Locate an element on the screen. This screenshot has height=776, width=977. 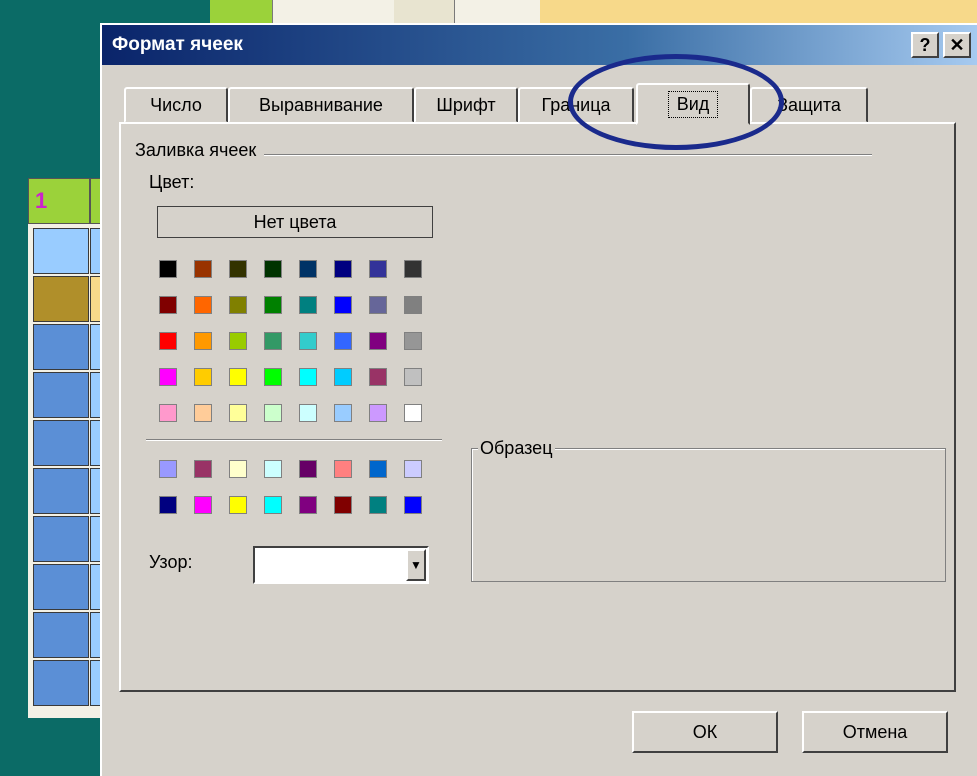
highlight-ellipse is located at coordinates (676, 102).